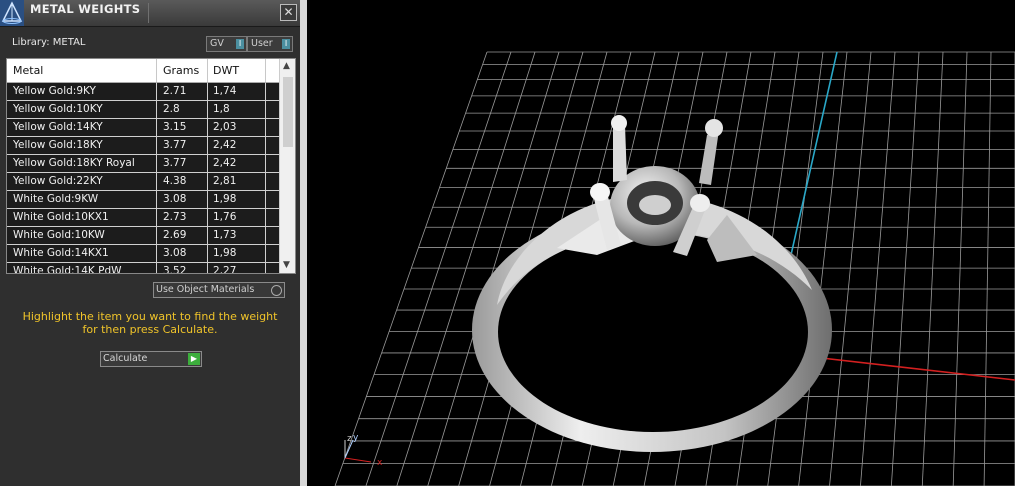  I want to click on calculate-button: Calculate ▶, so click(151, 359).